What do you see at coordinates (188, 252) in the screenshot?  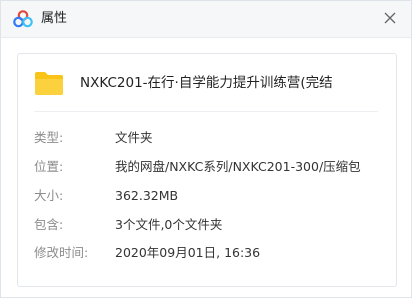 I see `property-value: 2020年09月01日, 16:36` at bounding box center [188, 252].